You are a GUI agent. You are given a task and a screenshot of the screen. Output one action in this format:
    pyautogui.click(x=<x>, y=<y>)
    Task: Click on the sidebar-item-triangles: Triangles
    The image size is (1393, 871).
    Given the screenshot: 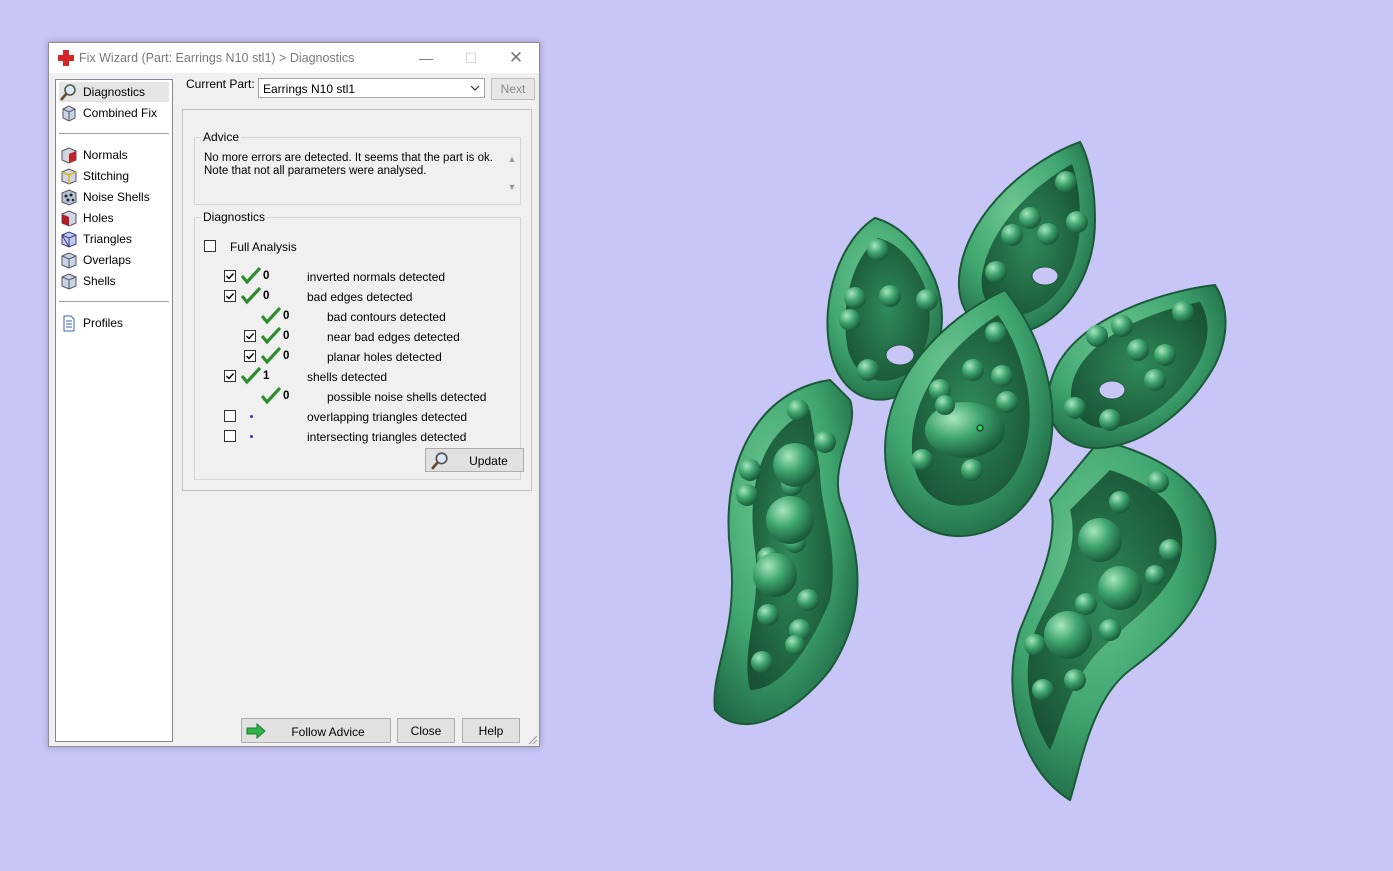 What is the action you would take?
    pyautogui.click(x=114, y=239)
    